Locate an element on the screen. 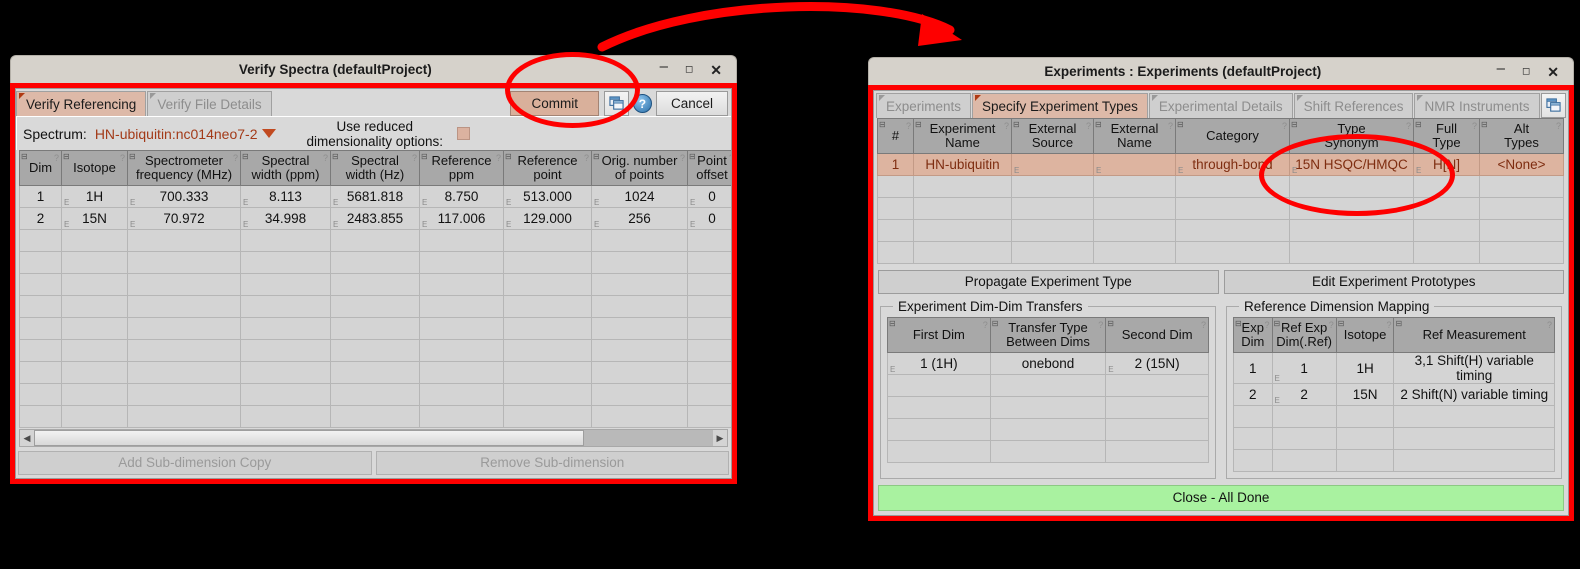 Image resolution: width=1580 pixels, height=569 pixels. column-header-3: ExternalSource is located at coordinates (1052, 136).